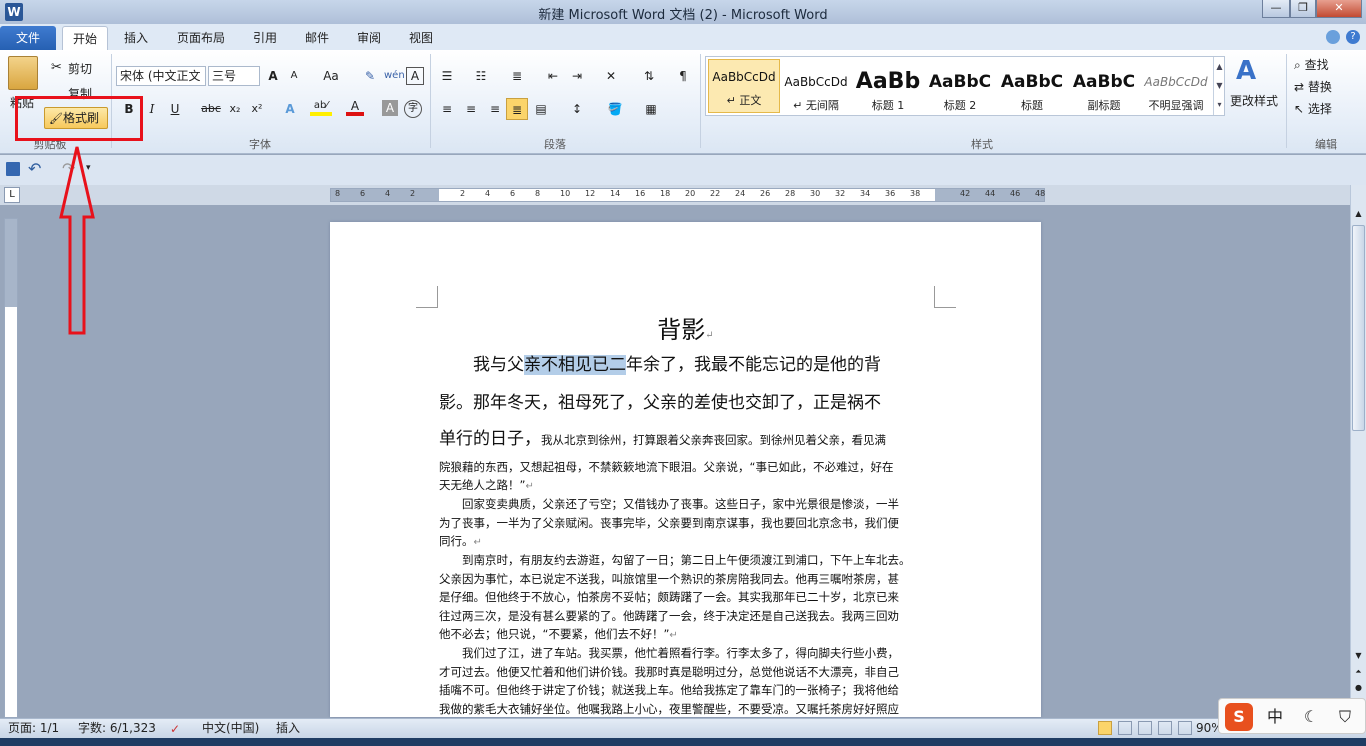  What do you see at coordinates (1254, 100) in the screenshot?
I see `change-styles-button: 更改样式` at bounding box center [1254, 100].